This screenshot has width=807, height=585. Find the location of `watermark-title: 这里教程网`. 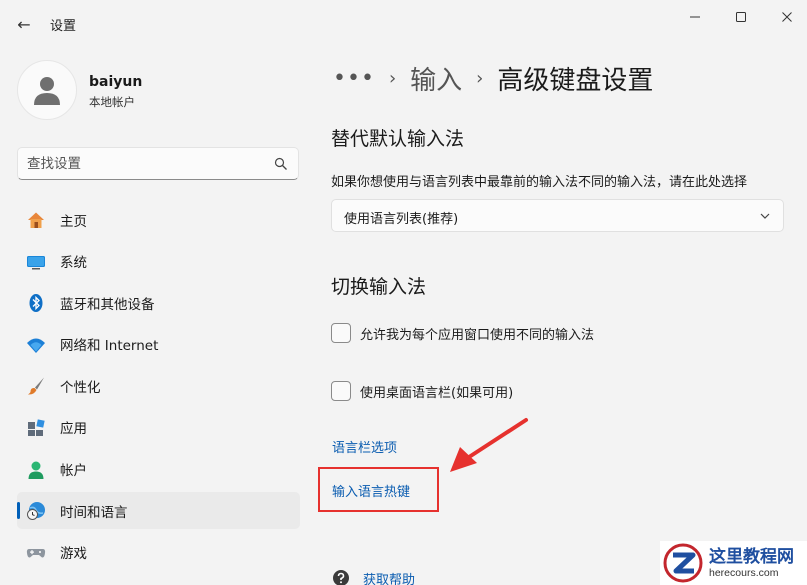

watermark-title: 这里教程网 is located at coordinates (751, 556).